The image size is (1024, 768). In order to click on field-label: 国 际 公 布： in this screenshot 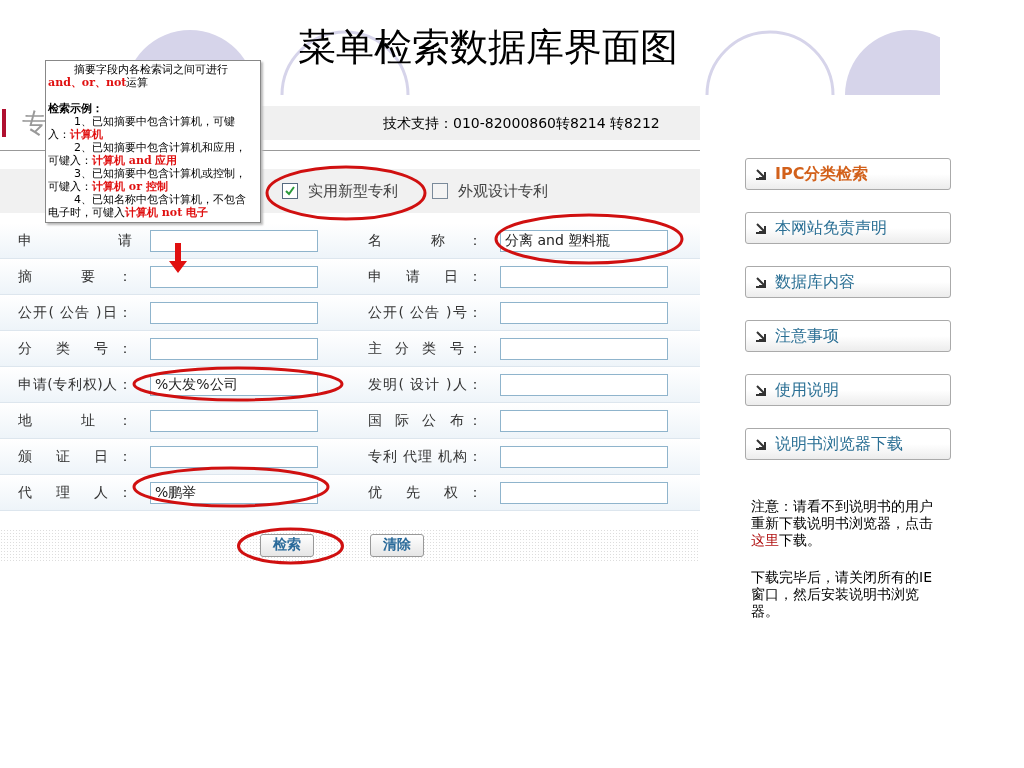, I will do `click(425, 420)`.